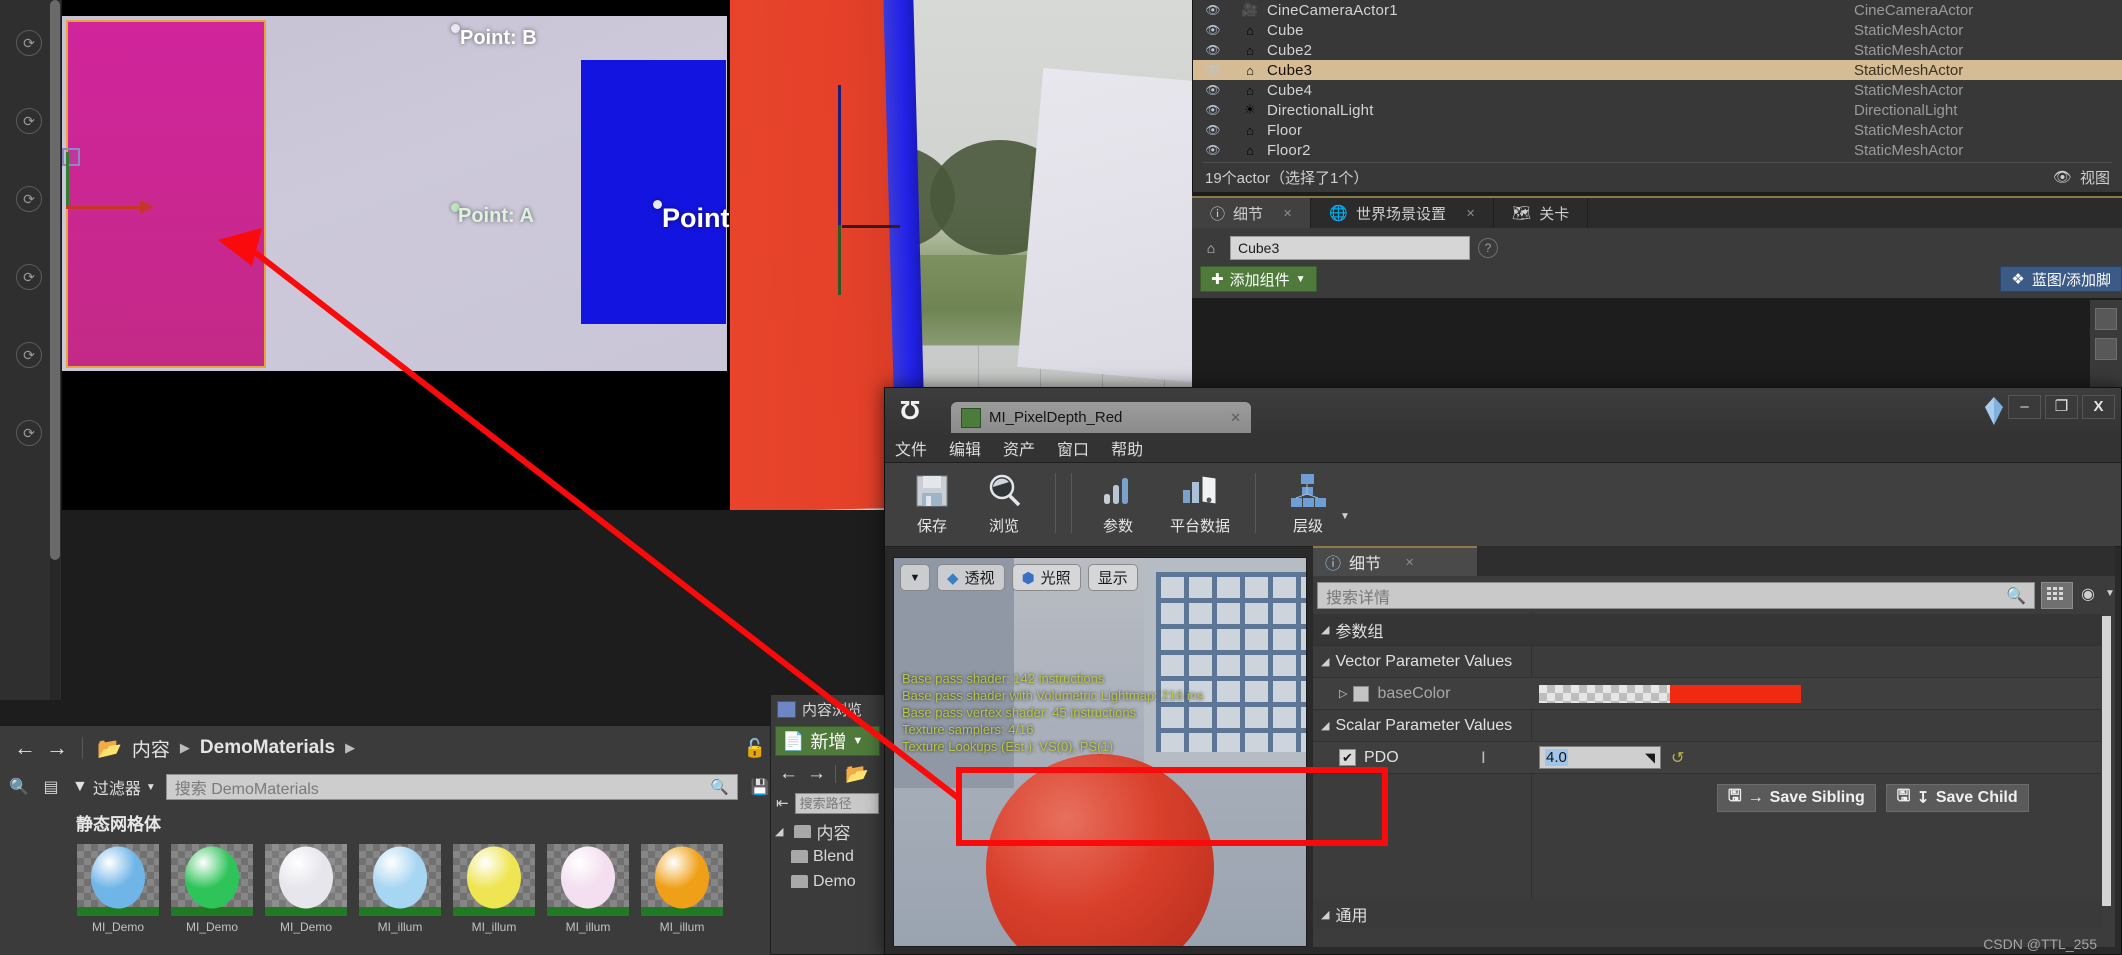 The image size is (2122, 955). What do you see at coordinates (818, 255) in the screenshot?
I see `red-plane-mesh` at bounding box center [818, 255].